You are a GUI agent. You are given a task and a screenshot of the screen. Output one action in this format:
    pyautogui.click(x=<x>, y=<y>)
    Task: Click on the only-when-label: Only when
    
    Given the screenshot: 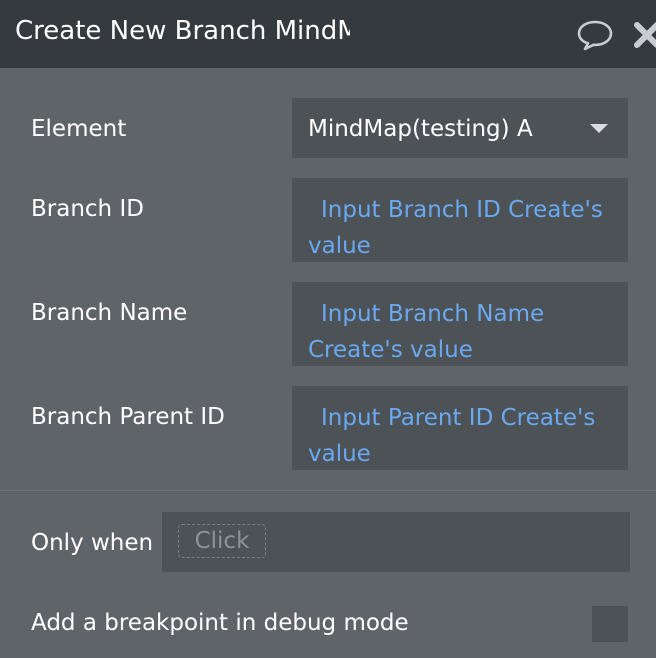 What is the action you would take?
    pyautogui.click(x=92, y=543)
    